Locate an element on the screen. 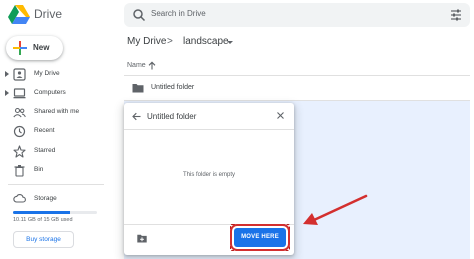  new-button-label: New is located at coordinates (41, 47).